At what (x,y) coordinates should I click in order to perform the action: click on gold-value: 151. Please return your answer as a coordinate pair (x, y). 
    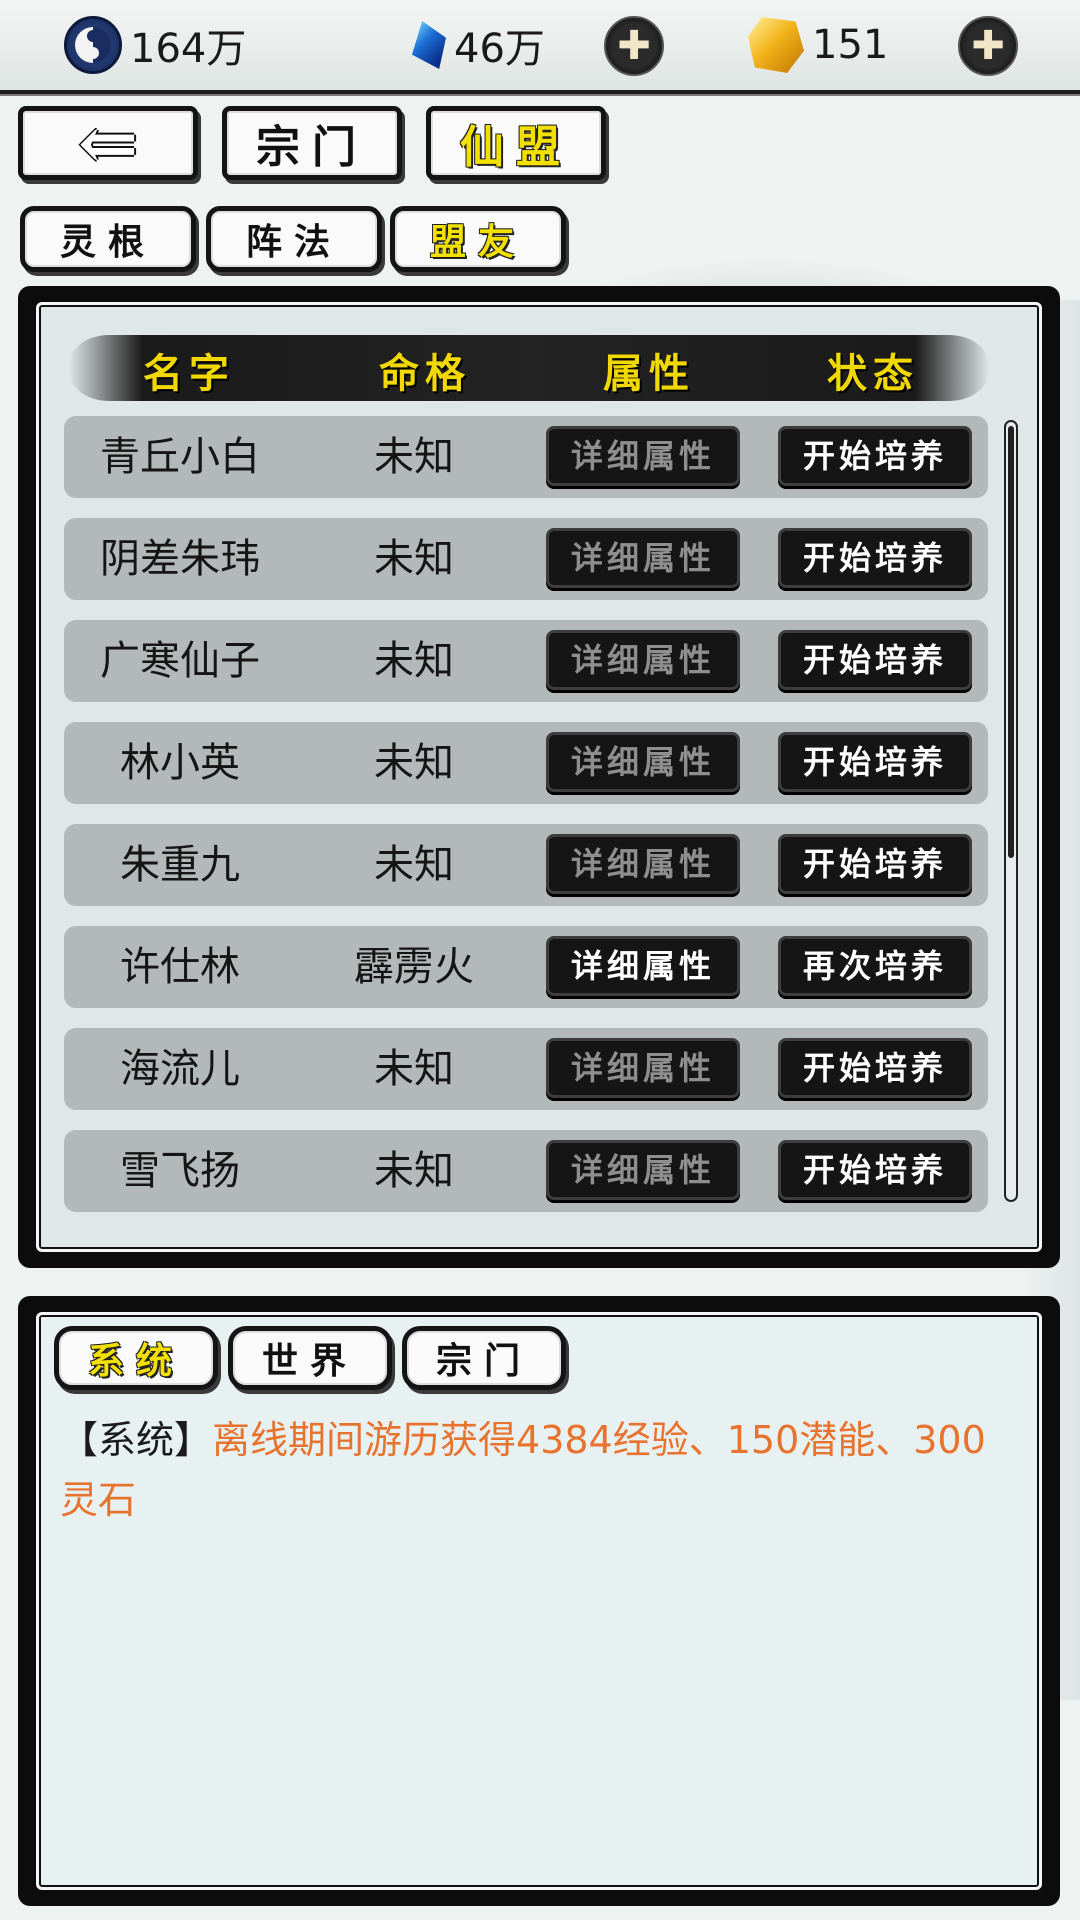
    Looking at the image, I should click on (850, 45).